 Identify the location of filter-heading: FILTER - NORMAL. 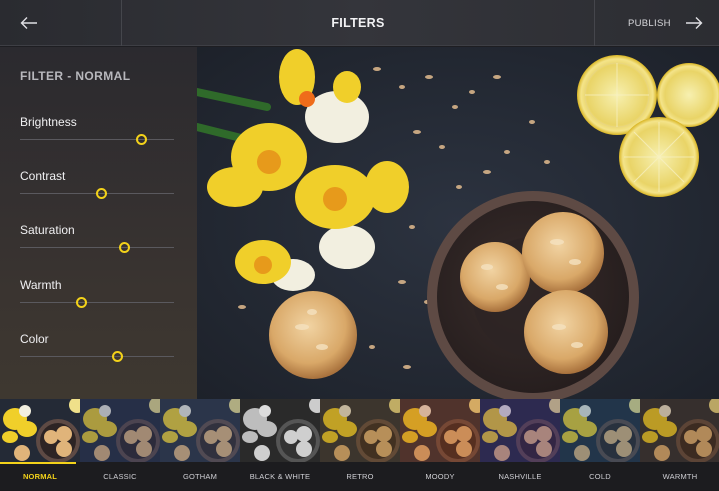
(75, 76).